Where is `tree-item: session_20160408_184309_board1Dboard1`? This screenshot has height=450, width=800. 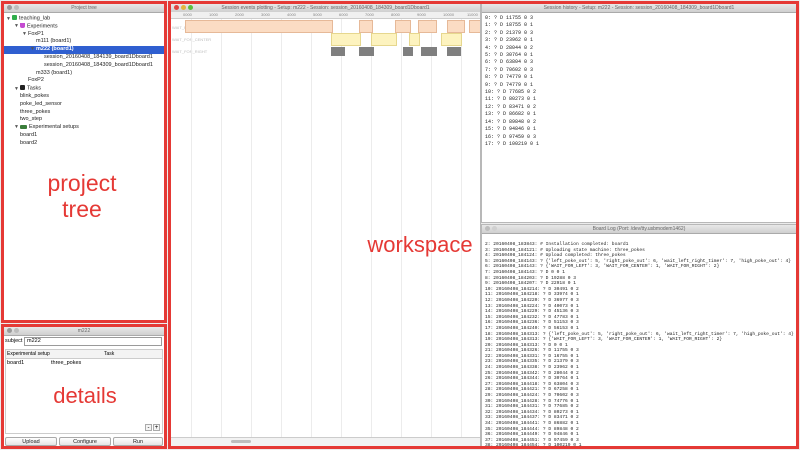 tree-item: session_20160408_184309_board1Dboard1 is located at coordinates (84, 66).